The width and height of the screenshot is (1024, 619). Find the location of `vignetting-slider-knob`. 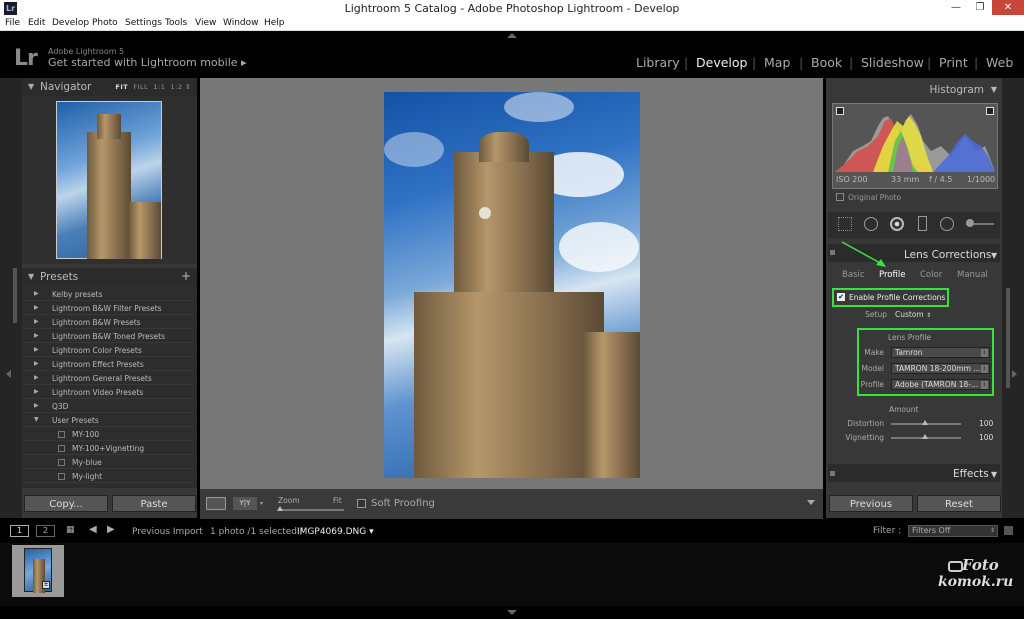

vignetting-slider-knob is located at coordinates (925, 436).